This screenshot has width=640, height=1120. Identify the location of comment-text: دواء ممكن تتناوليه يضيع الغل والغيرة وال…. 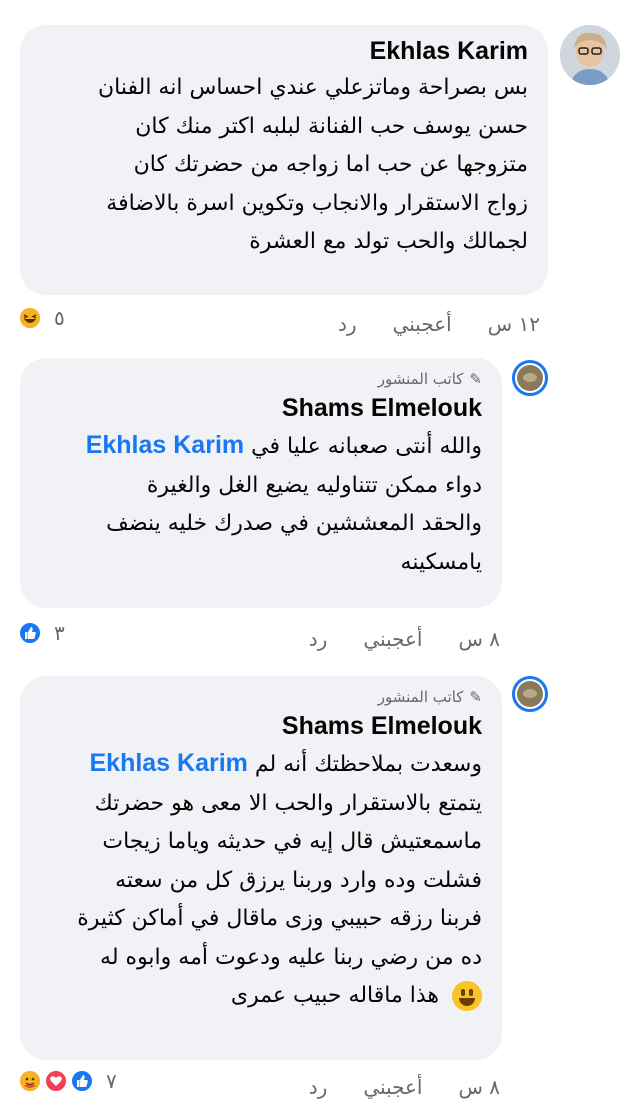
(294, 523).